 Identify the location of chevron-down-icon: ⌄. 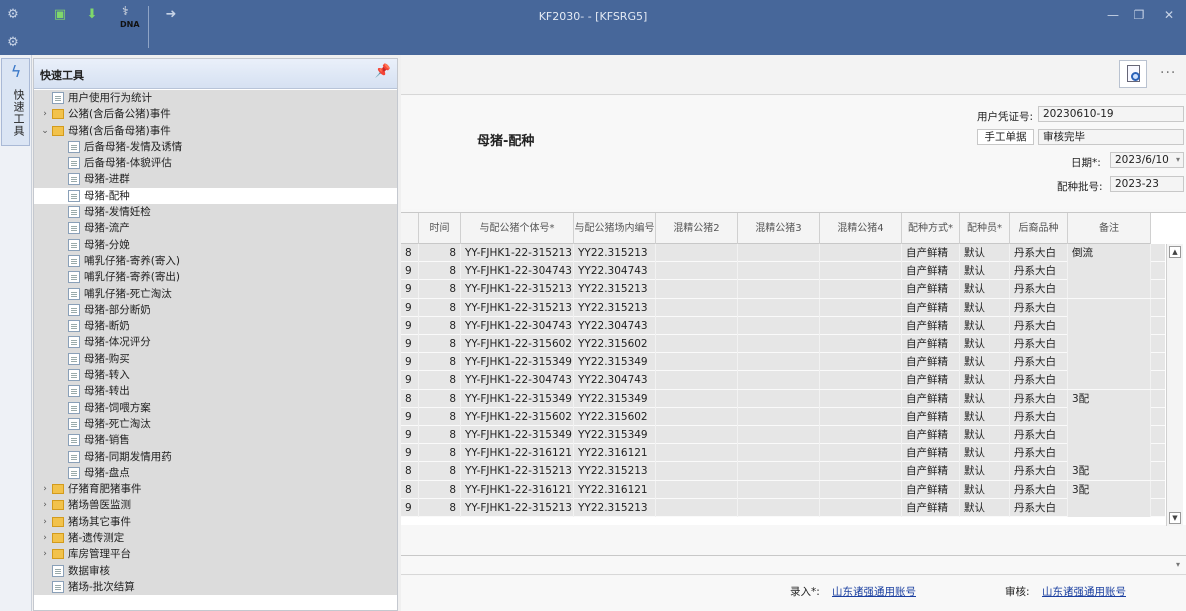
(45, 131).